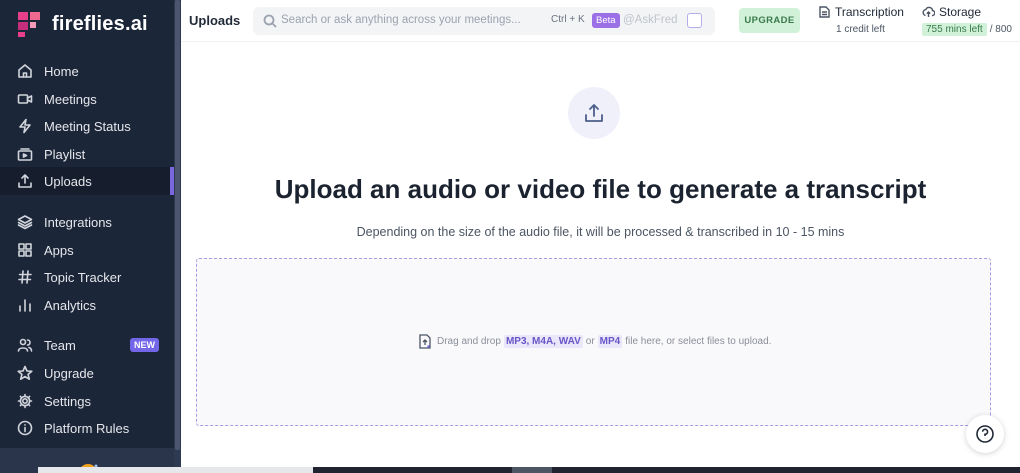  Describe the element at coordinates (469, 341) in the screenshot. I see `drop-prefix: Drag and drop` at that location.